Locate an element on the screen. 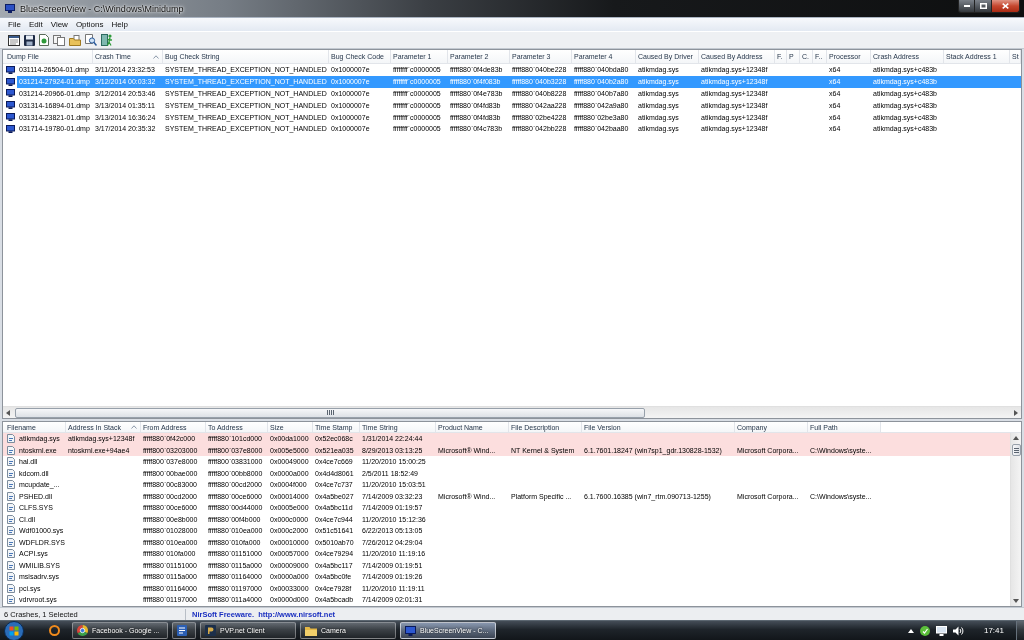 The height and width of the screenshot is (640, 1024). round-logo-icon is located at coordinates (82, 630).